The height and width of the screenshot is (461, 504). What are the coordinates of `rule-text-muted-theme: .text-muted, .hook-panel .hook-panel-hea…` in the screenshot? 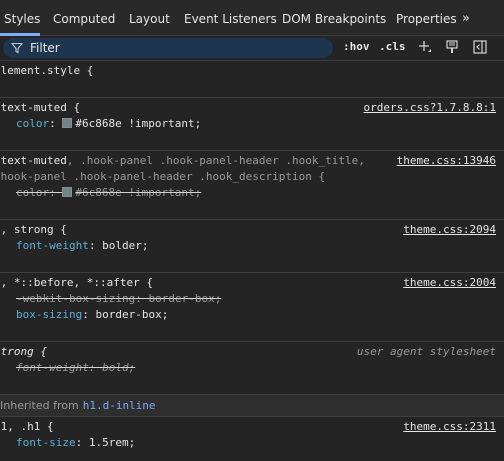 It's located at (252, 185).